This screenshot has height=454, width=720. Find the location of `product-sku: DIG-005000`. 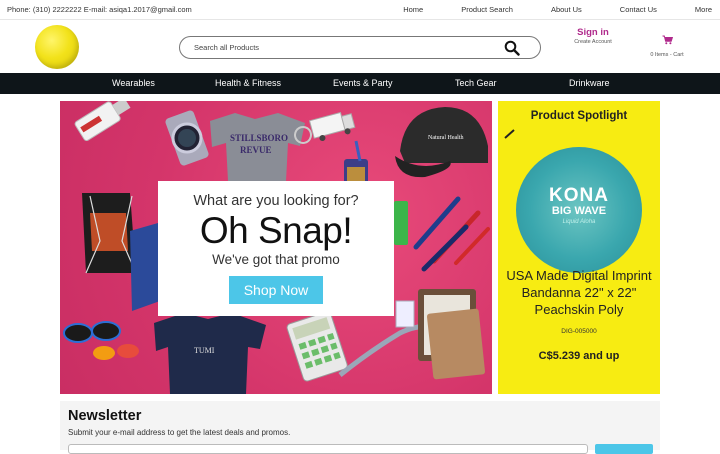

product-sku: DIG-005000 is located at coordinates (579, 331).